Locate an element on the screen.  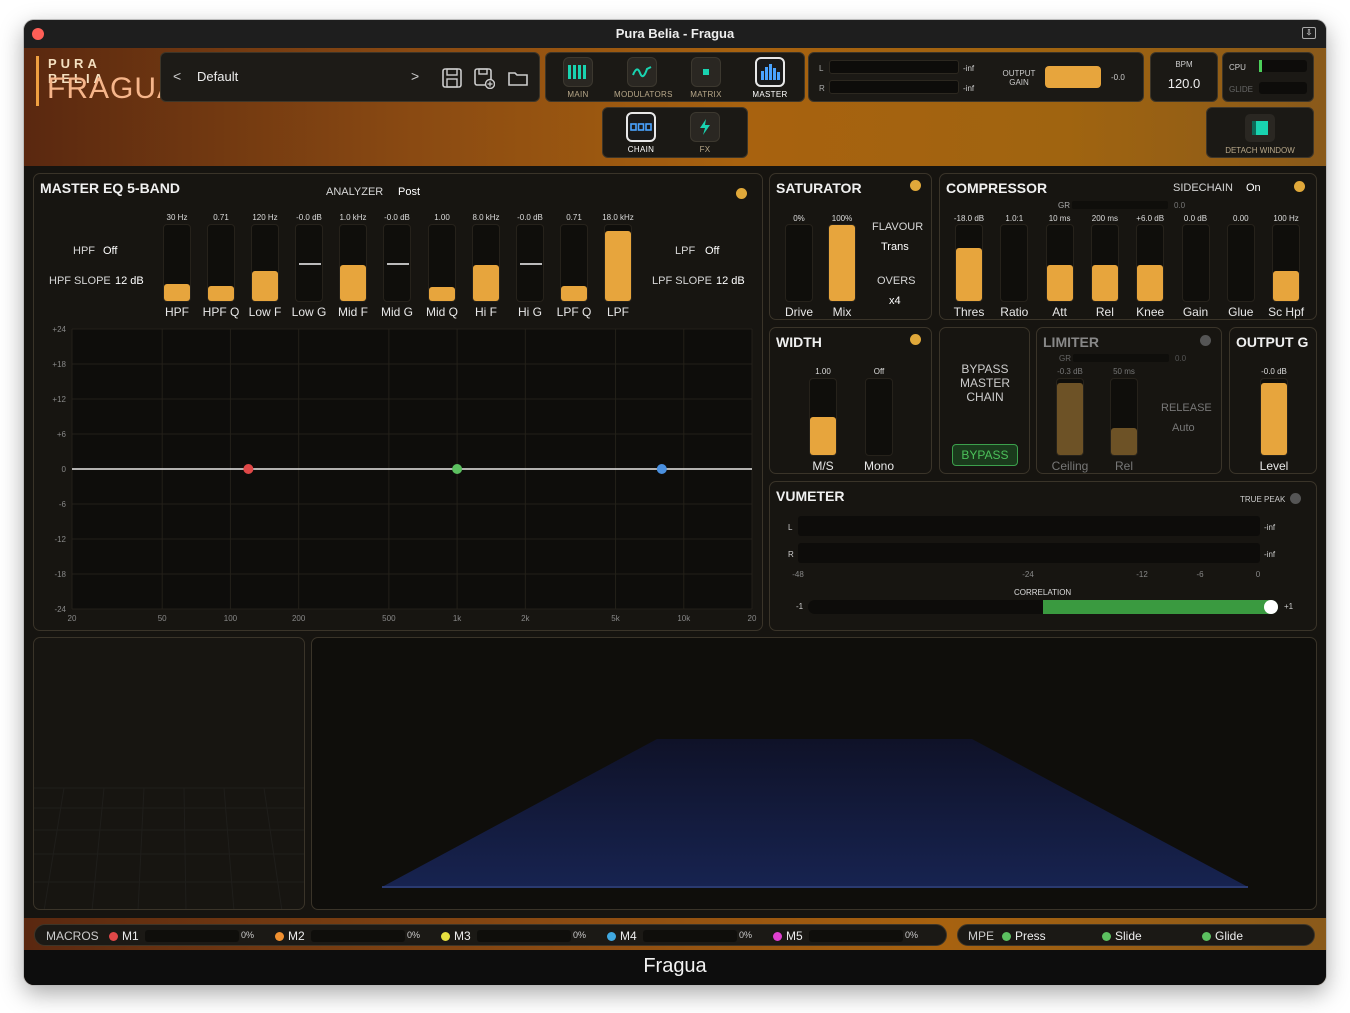
nav-tab-matrix: MATRIX is located at coordinates (706, 79).